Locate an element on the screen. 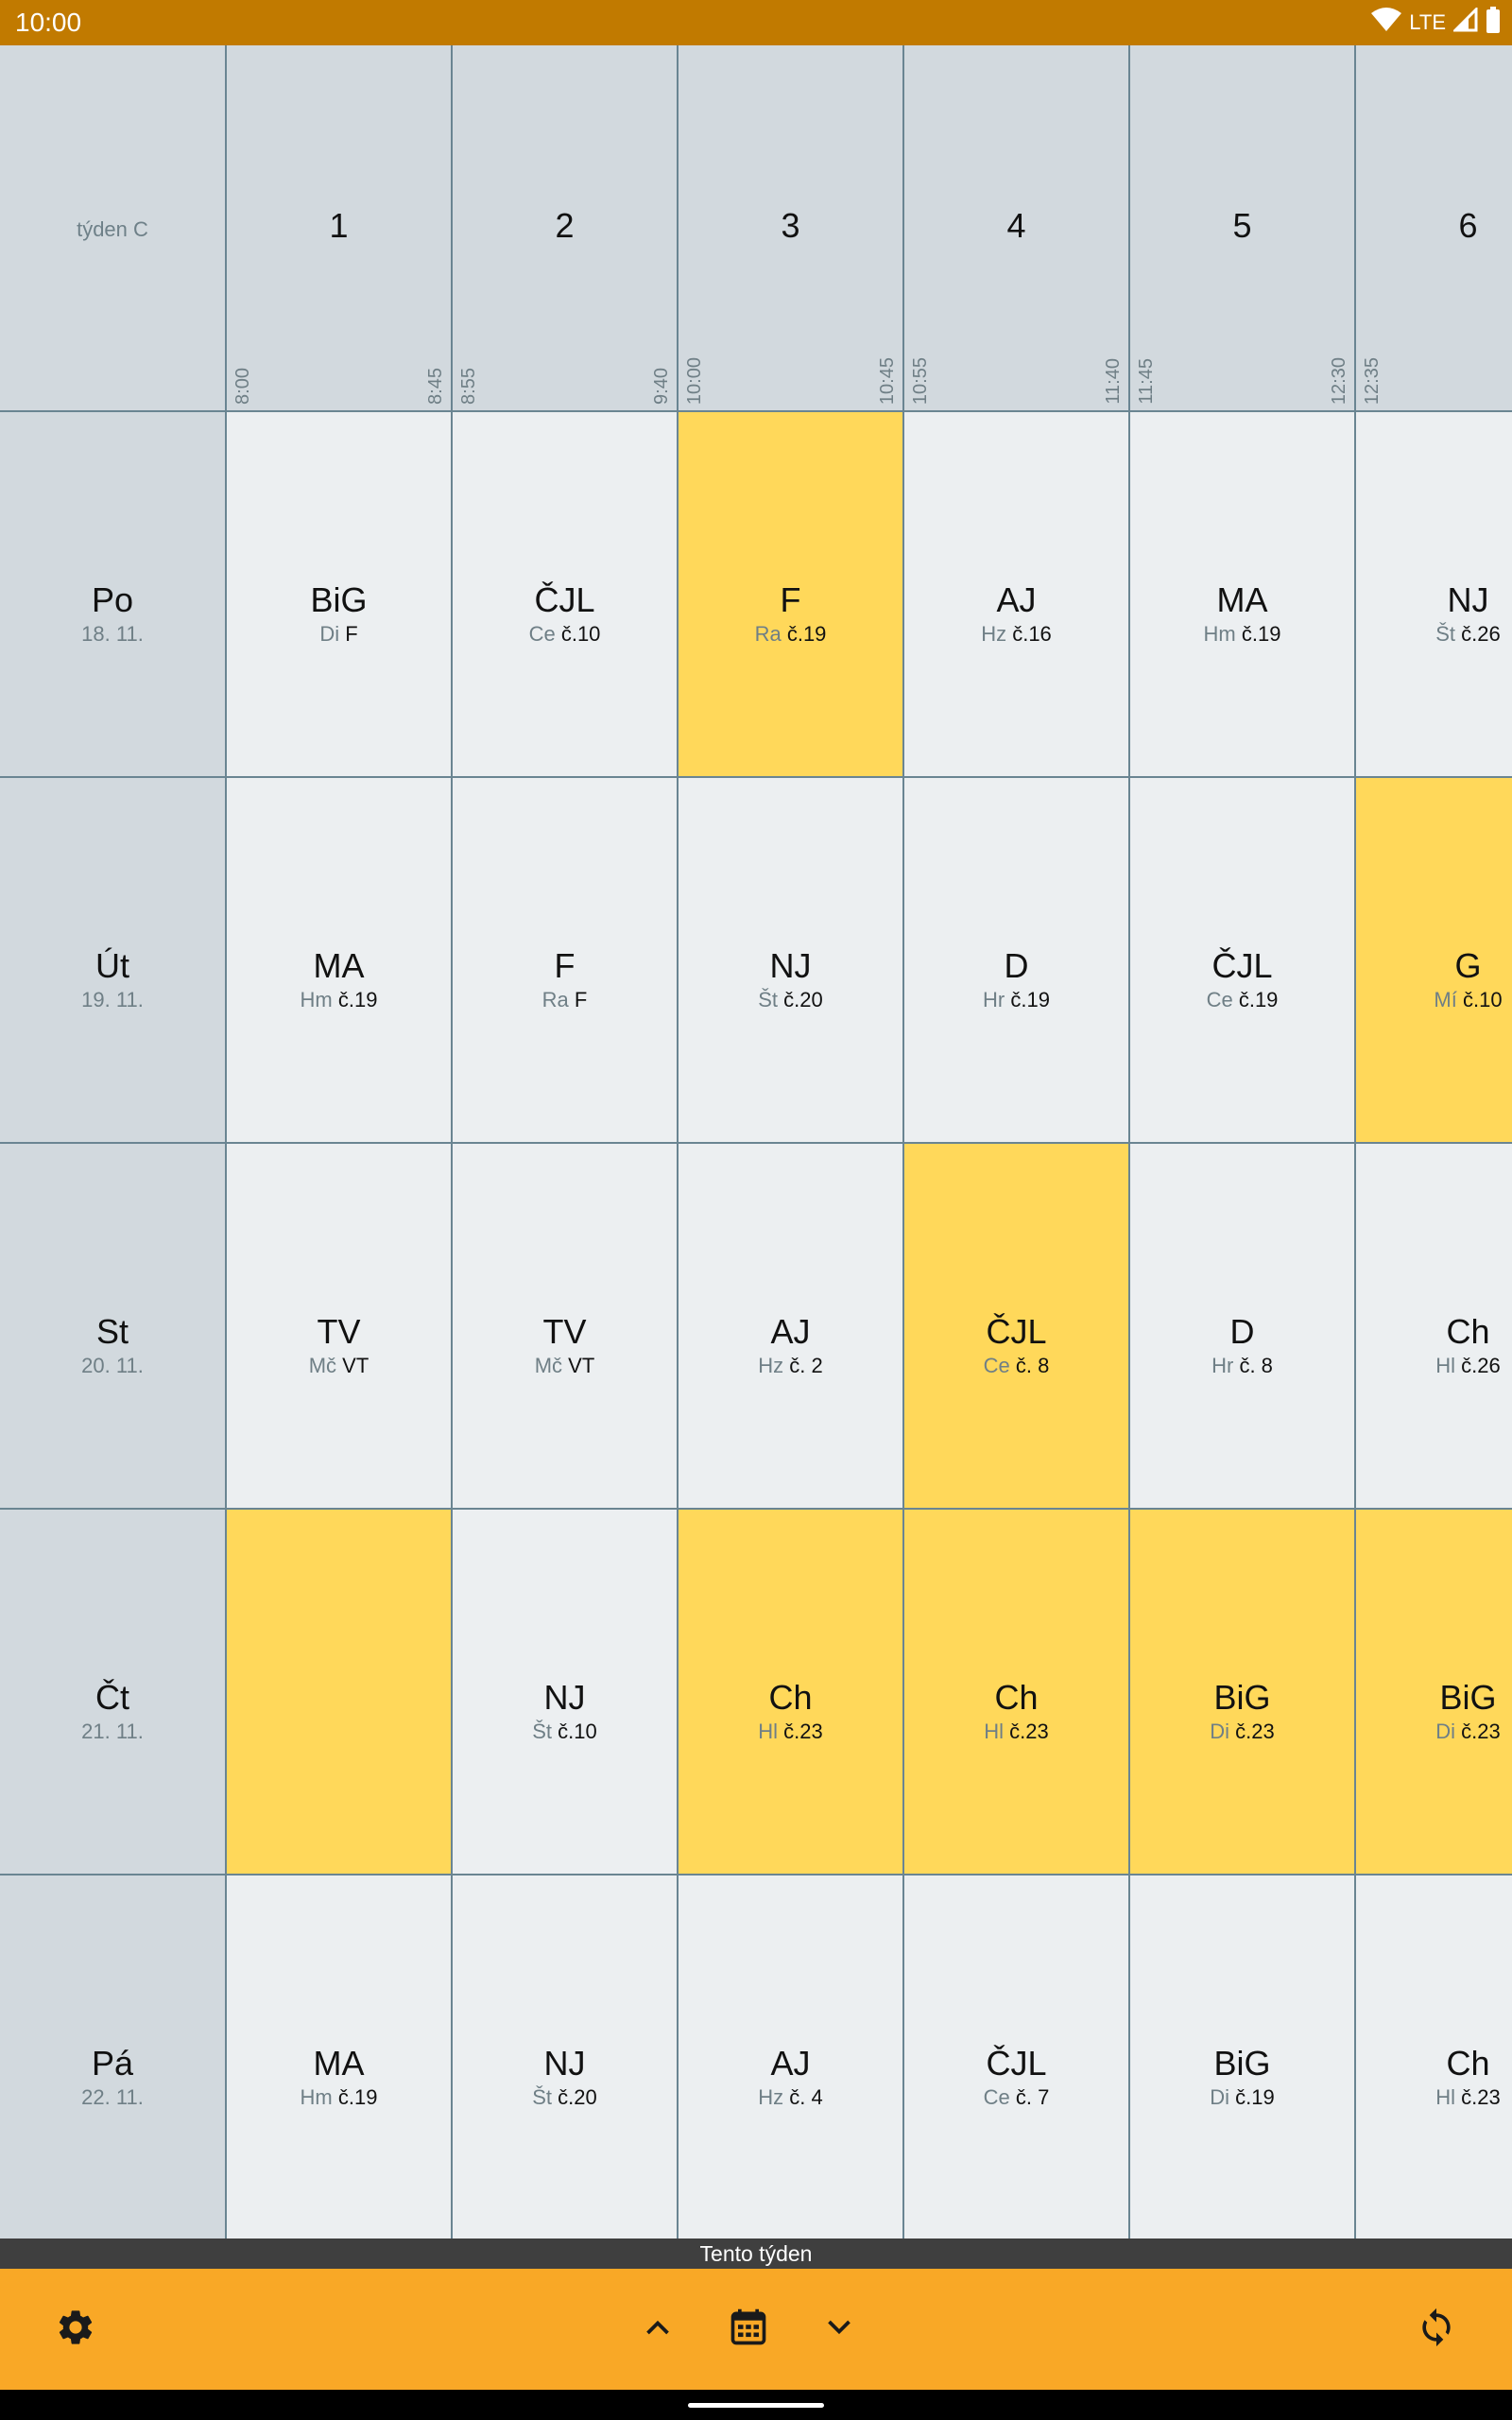 Image resolution: width=1512 pixels, height=2420 pixels. next-week-button is located at coordinates (839, 2329).